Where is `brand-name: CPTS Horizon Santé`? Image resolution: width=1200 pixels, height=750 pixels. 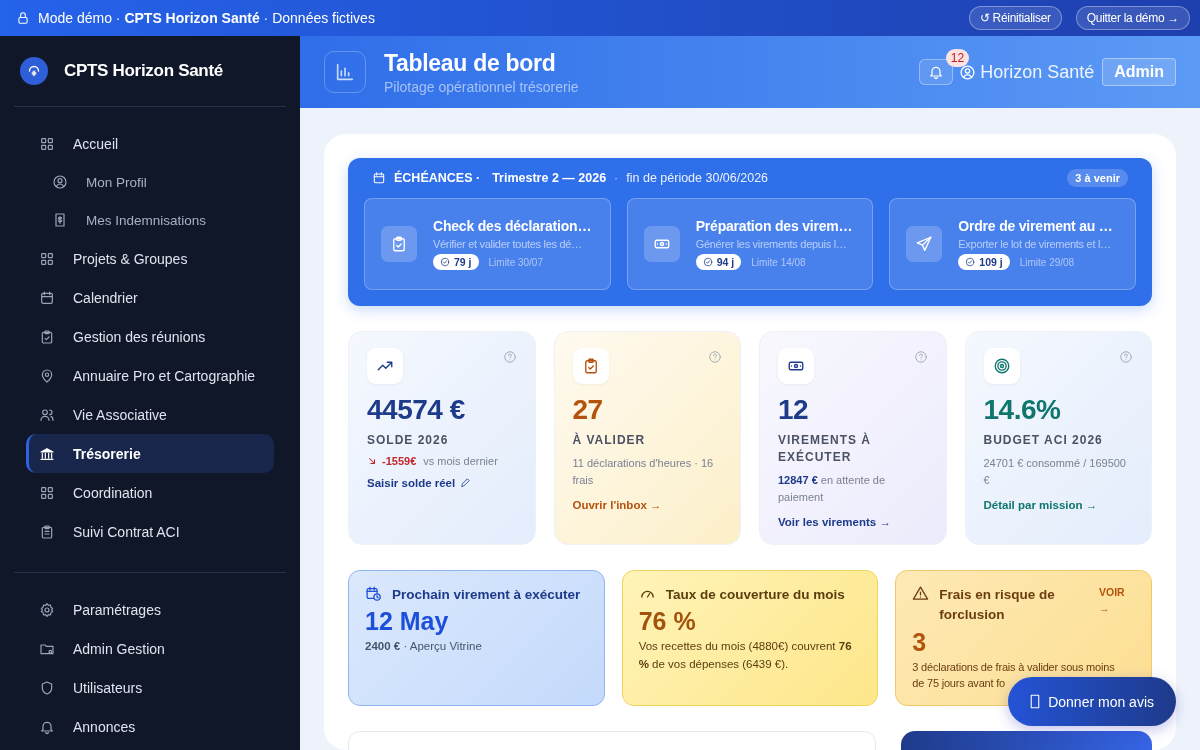 brand-name: CPTS Horizon Santé is located at coordinates (143, 71).